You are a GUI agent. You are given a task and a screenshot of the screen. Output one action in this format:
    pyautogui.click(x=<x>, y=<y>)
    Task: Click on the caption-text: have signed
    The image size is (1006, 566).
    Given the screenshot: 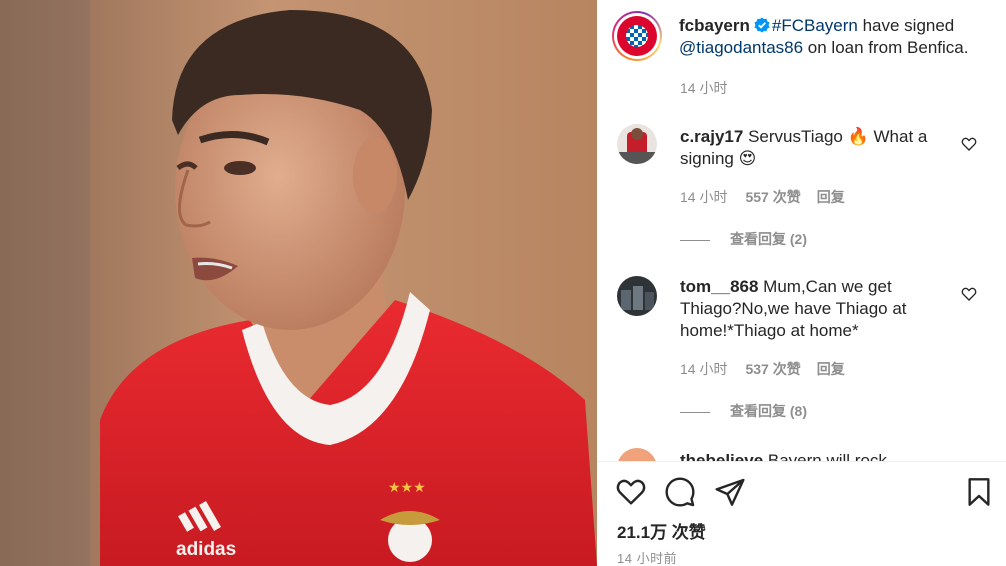 What is the action you would take?
    pyautogui.click(x=906, y=25)
    